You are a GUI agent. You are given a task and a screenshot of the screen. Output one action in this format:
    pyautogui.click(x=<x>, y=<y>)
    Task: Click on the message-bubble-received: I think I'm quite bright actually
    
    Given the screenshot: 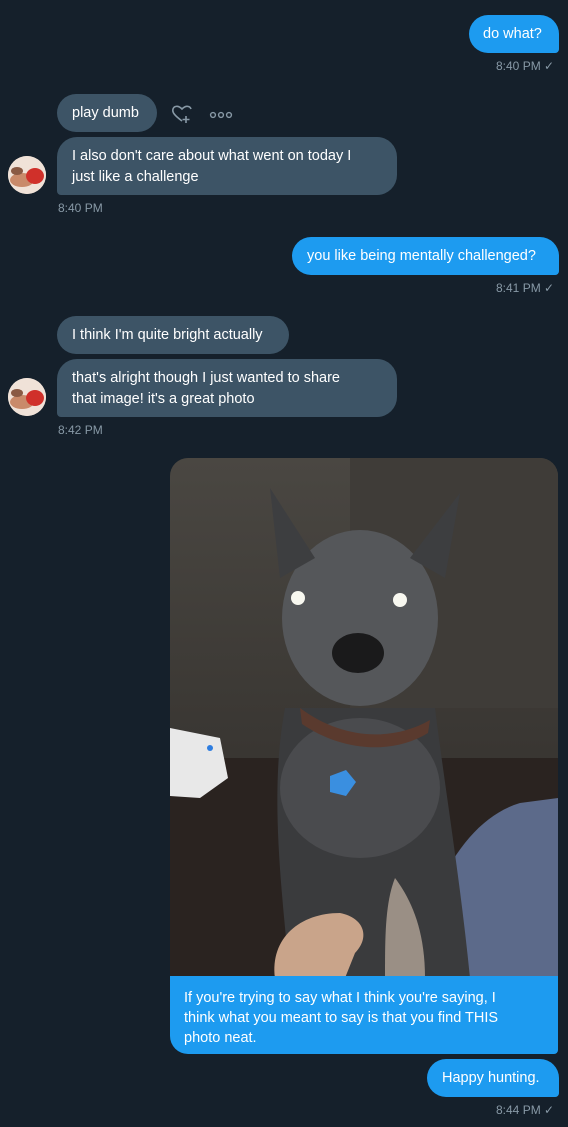 What is the action you would take?
    pyautogui.click(x=173, y=335)
    